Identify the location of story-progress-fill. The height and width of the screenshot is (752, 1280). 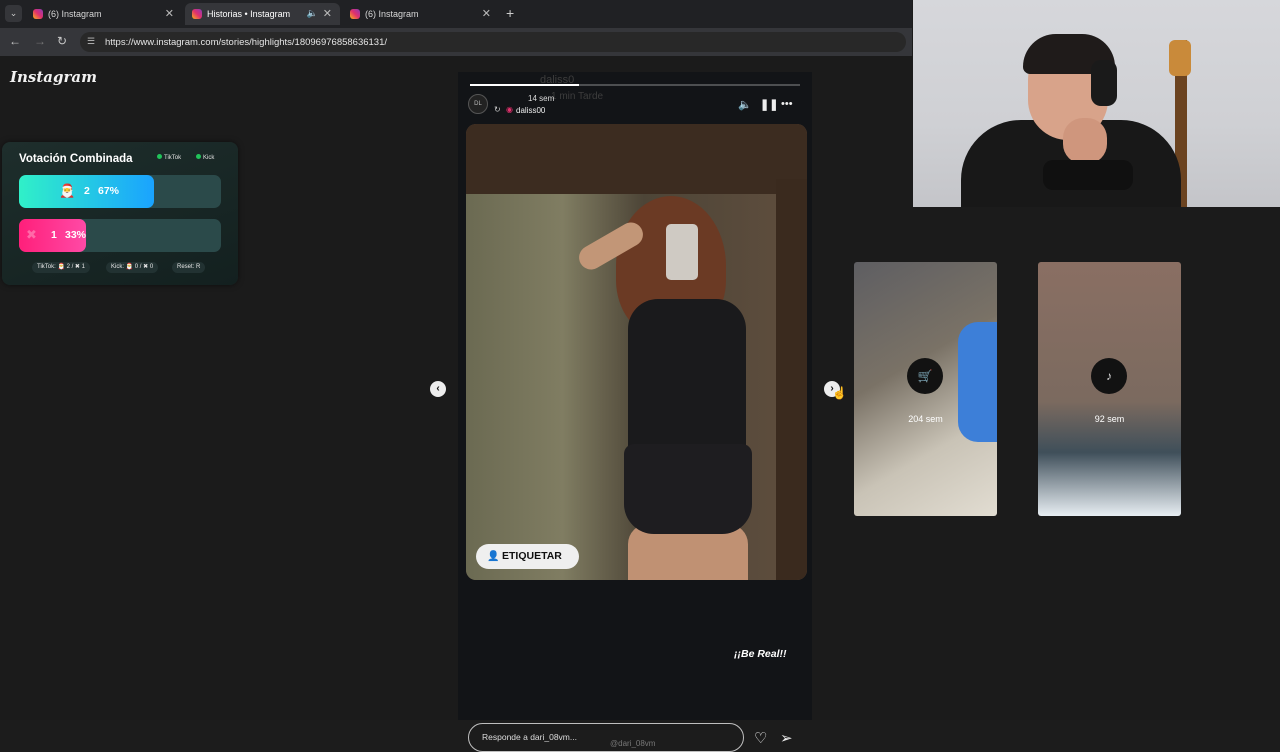
(524, 85).